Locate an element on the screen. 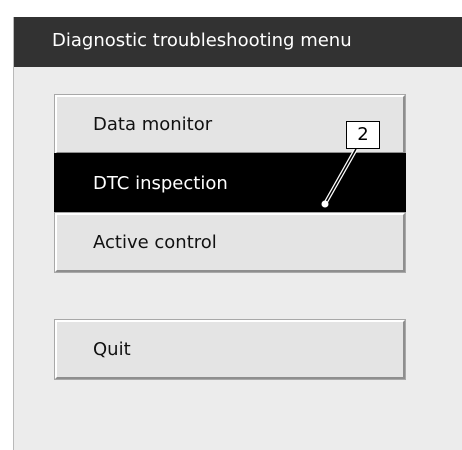 The image size is (462, 450). window-title: Diagnostic troubleshooting menu is located at coordinates (202, 40).